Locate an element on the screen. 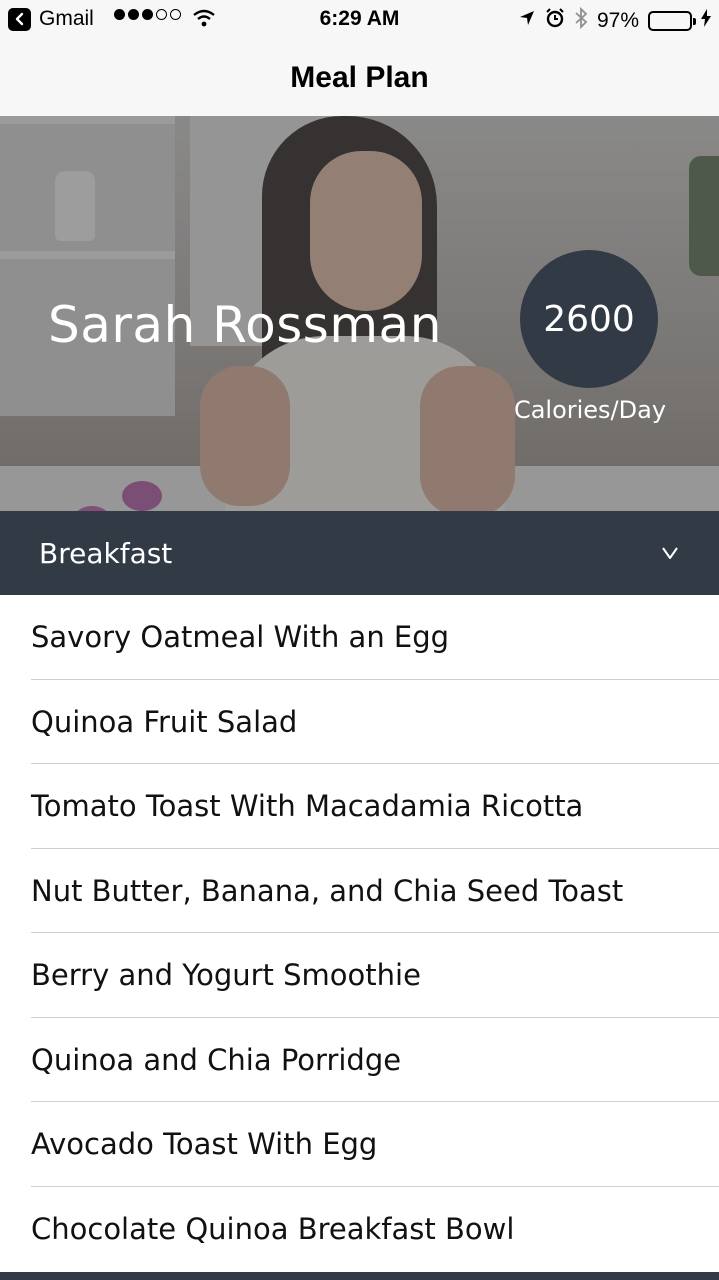 This screenshot has width=719, height=1280. list-item: Nut Butter, Banana, and Chia Seed Toast is located at coordinates (359, 891).